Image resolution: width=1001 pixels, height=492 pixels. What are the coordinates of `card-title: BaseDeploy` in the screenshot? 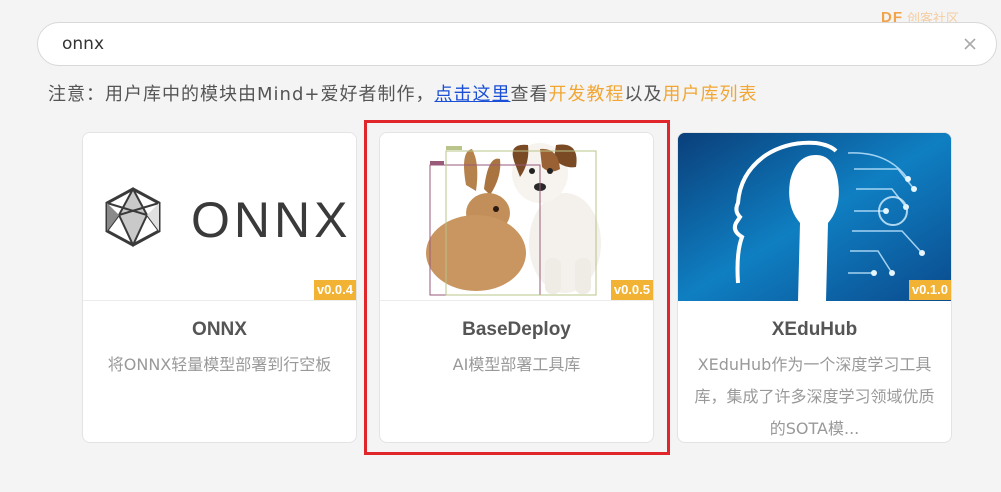 It's located at (516, 329).